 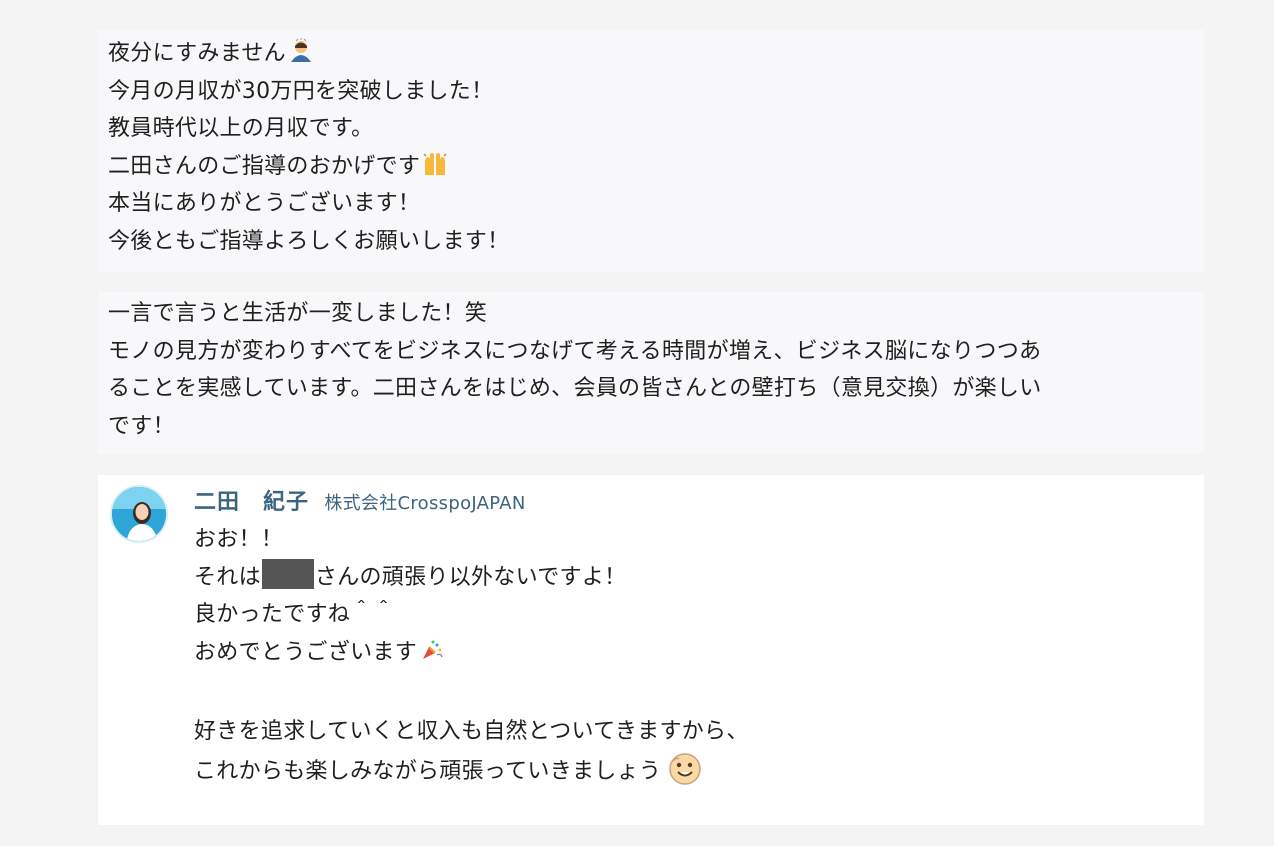 I want to click on avatar-image, so click(x=139, y=514).